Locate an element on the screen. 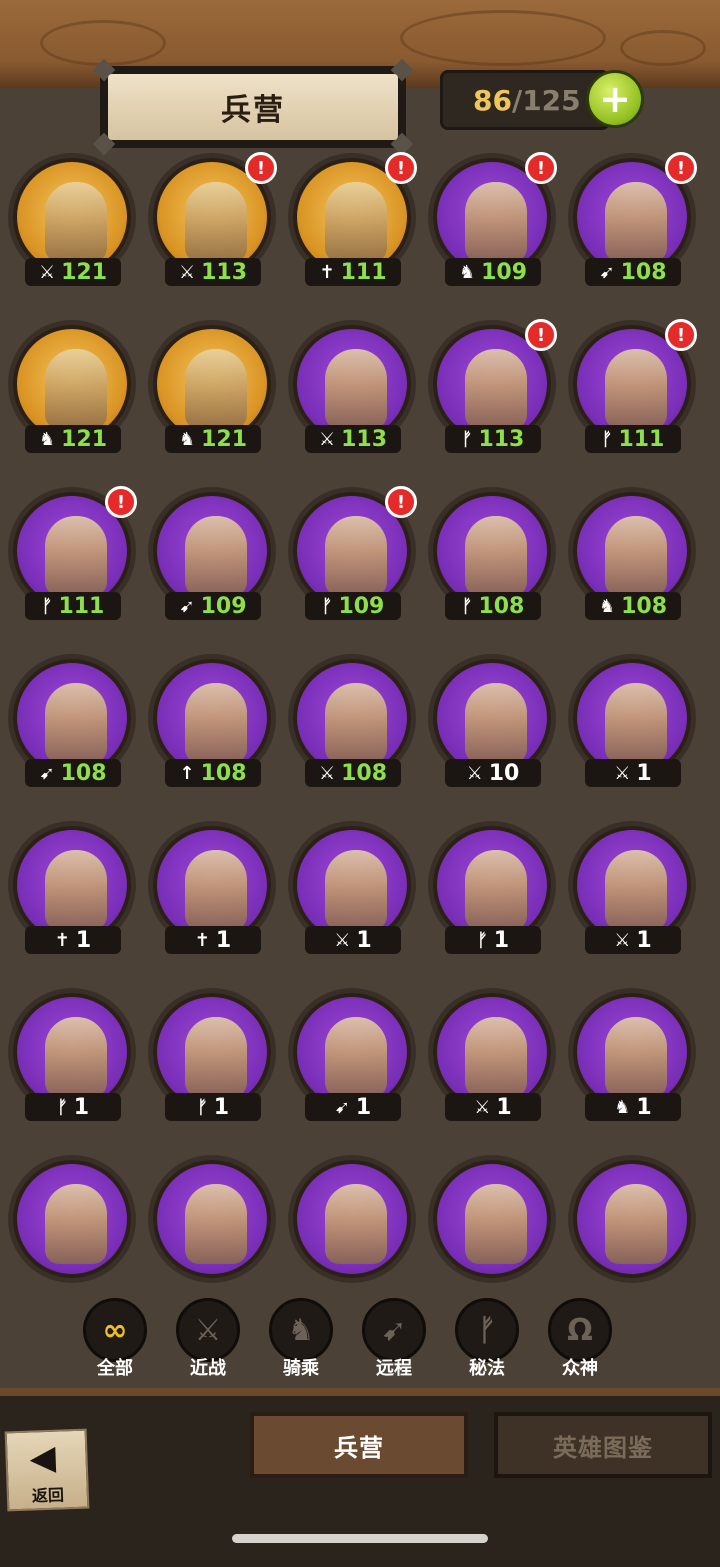  unit-level-strip: ✝ 111 is located at coordinates (353, 272).